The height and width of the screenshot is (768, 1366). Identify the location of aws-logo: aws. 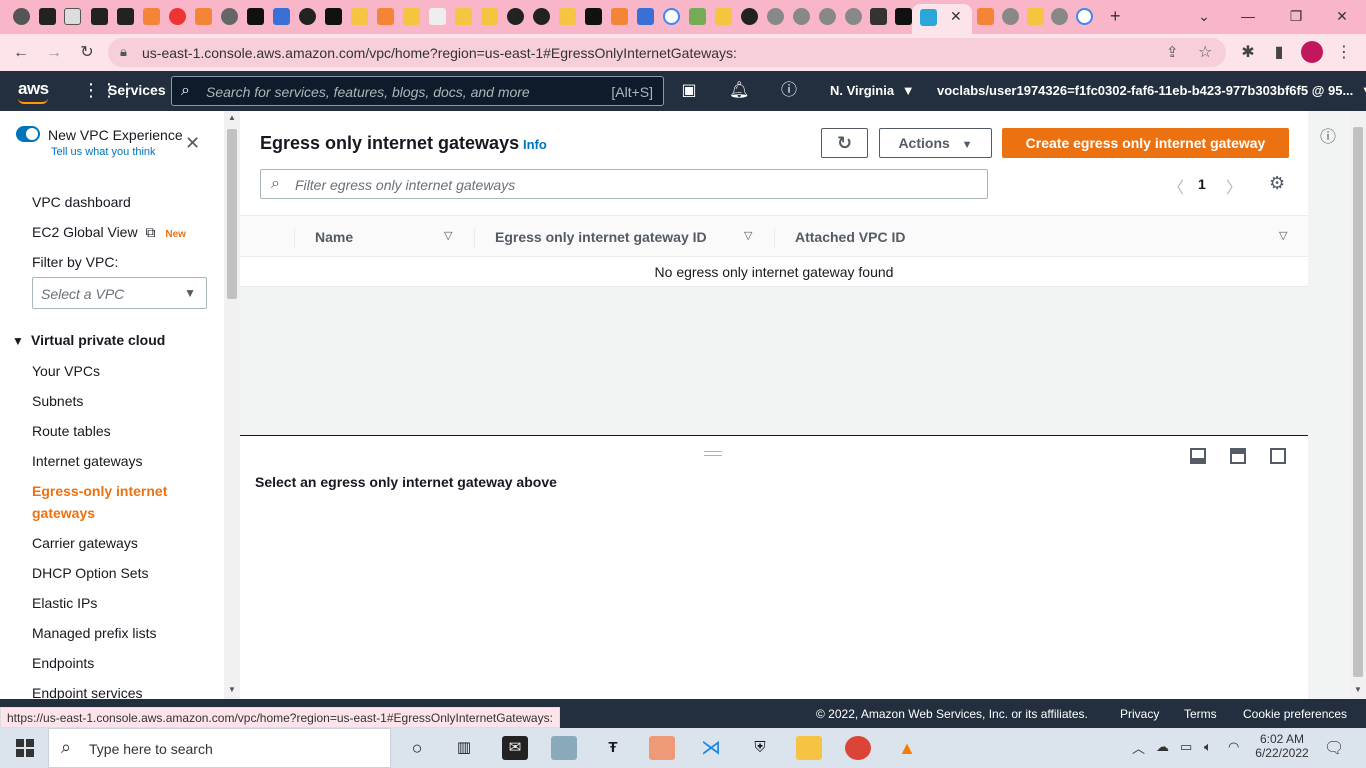
(33, 89).